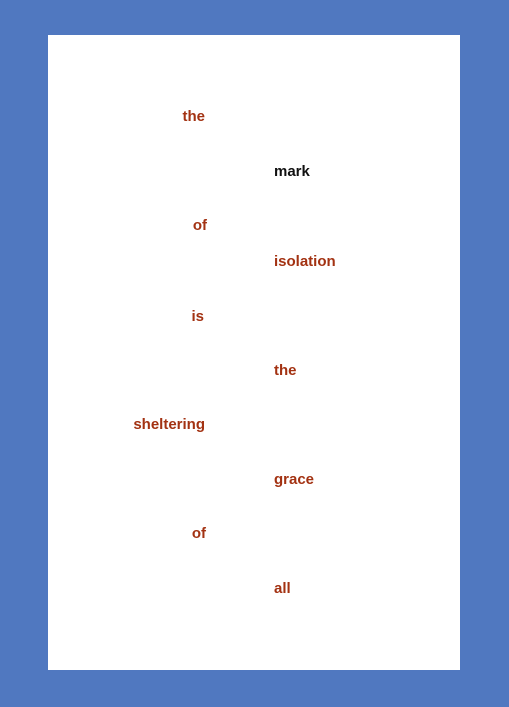  What do you see at coordinates (197, 316) in the screenshot?
I see `poem-word: is` at bounding box center [197, 316].